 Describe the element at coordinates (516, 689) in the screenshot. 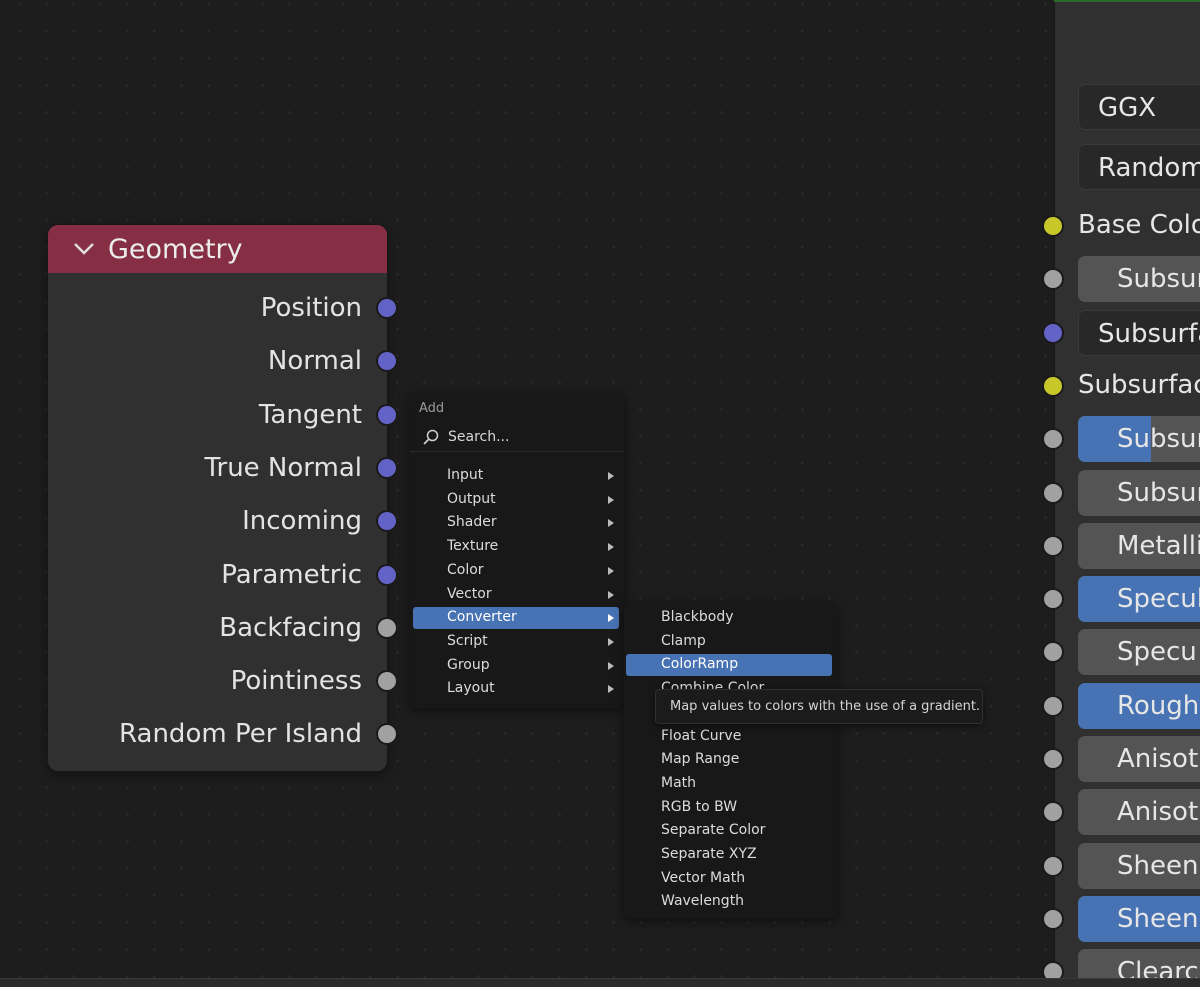

I see `menu-item-layout: Layout` at that location.